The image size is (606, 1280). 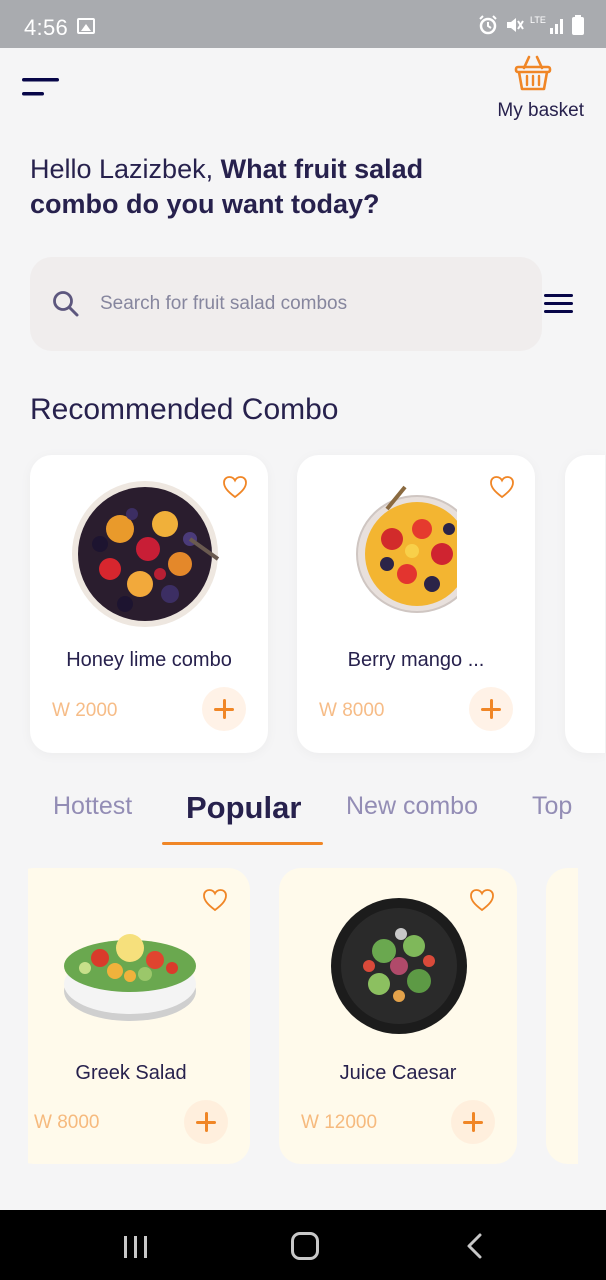 What do you see at coordinates (552, 806) in the screenshot?
I see `tab-top: Top` at bounding box center [552, 806].